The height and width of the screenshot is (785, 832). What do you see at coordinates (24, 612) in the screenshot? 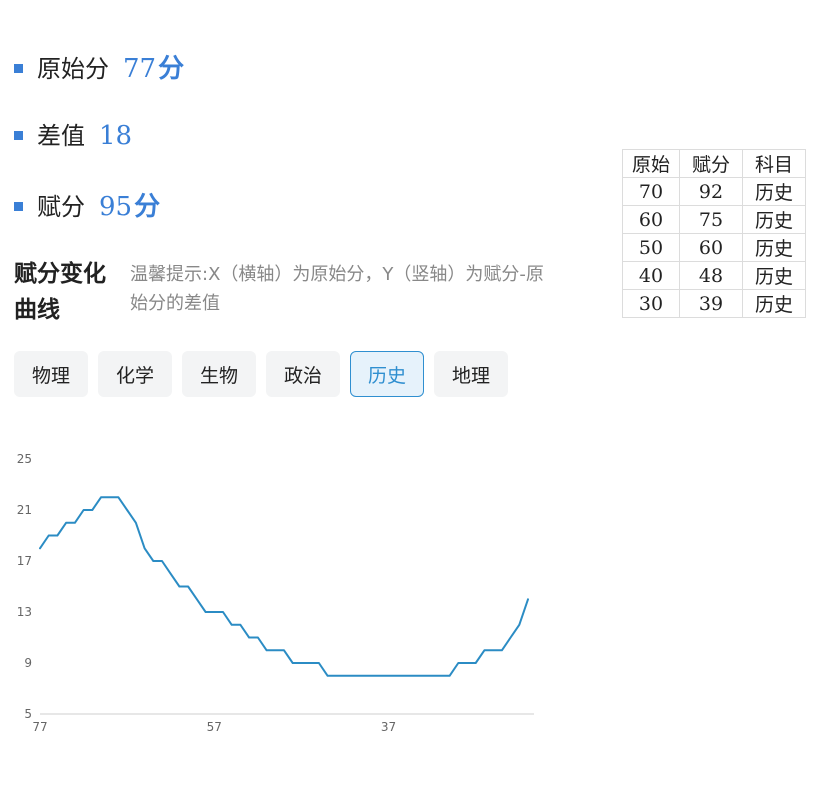
I see `y-tick-label: 13` at bounding box center [24, 612].